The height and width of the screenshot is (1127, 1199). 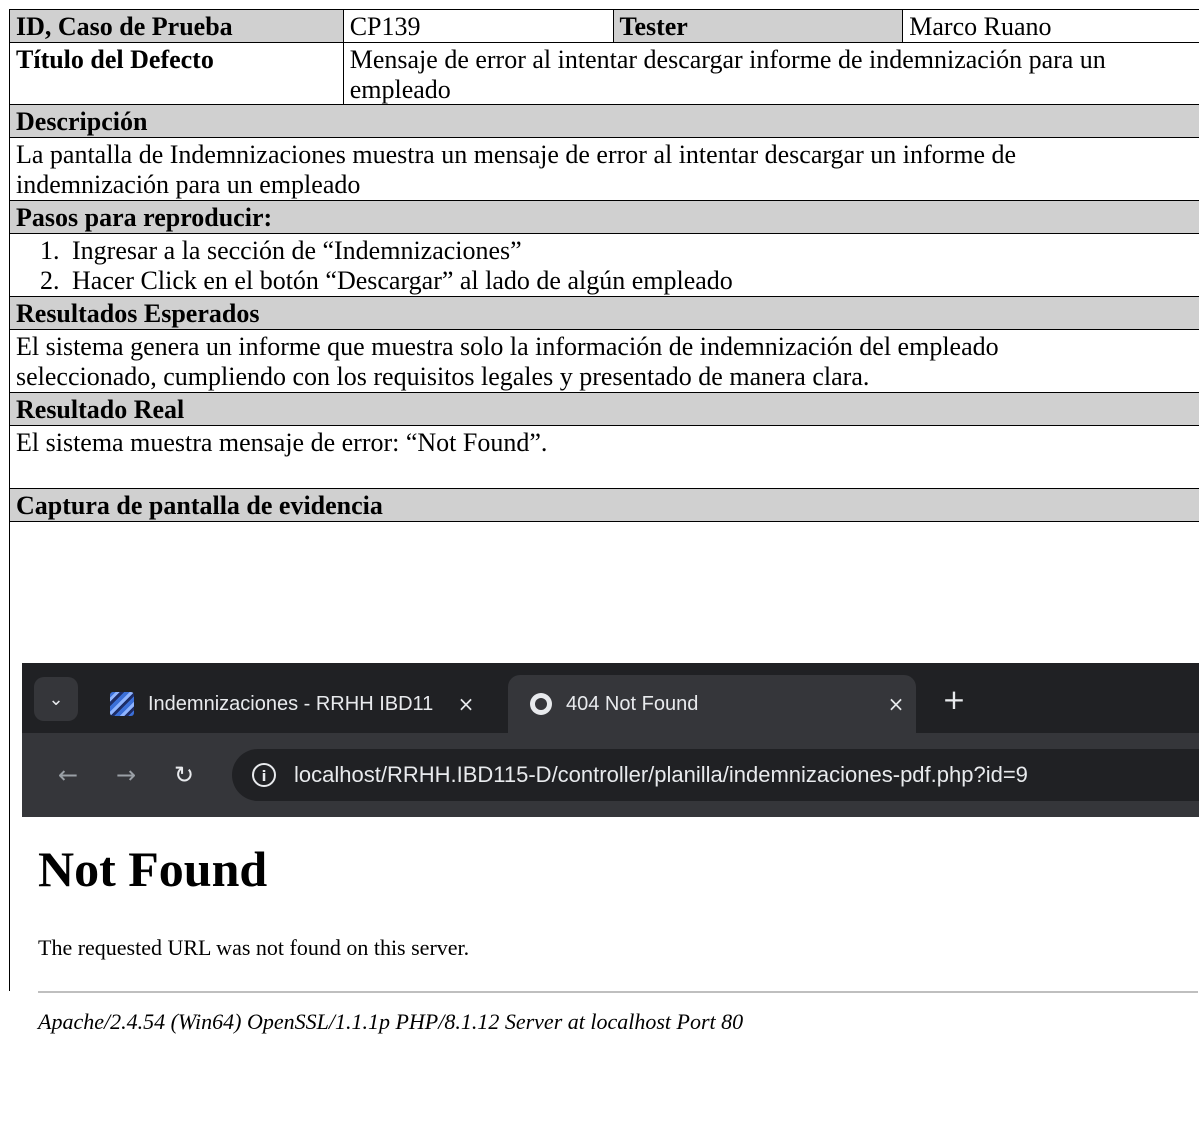 I want to click on steps-header: Pasos para reproducir:, so click(x=604, y=216).